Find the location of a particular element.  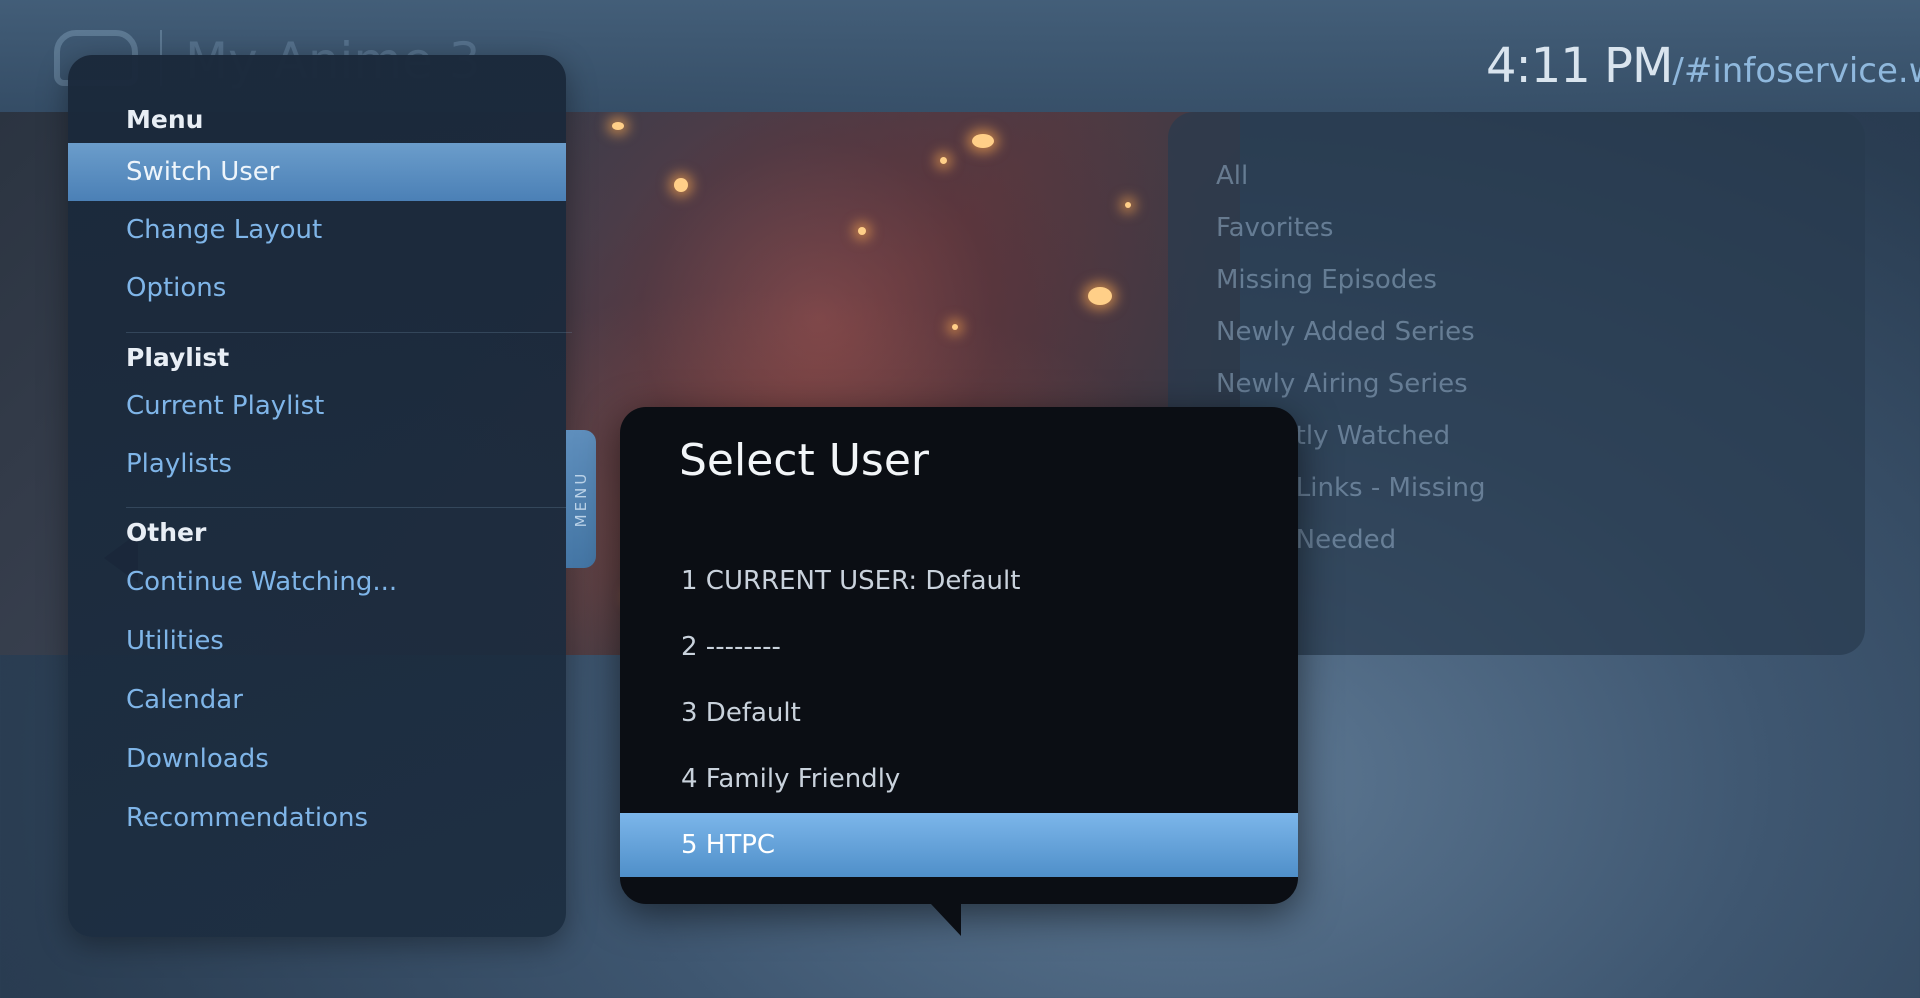

clock-time: 4:11 PM is located at coordinates (1579, 66).